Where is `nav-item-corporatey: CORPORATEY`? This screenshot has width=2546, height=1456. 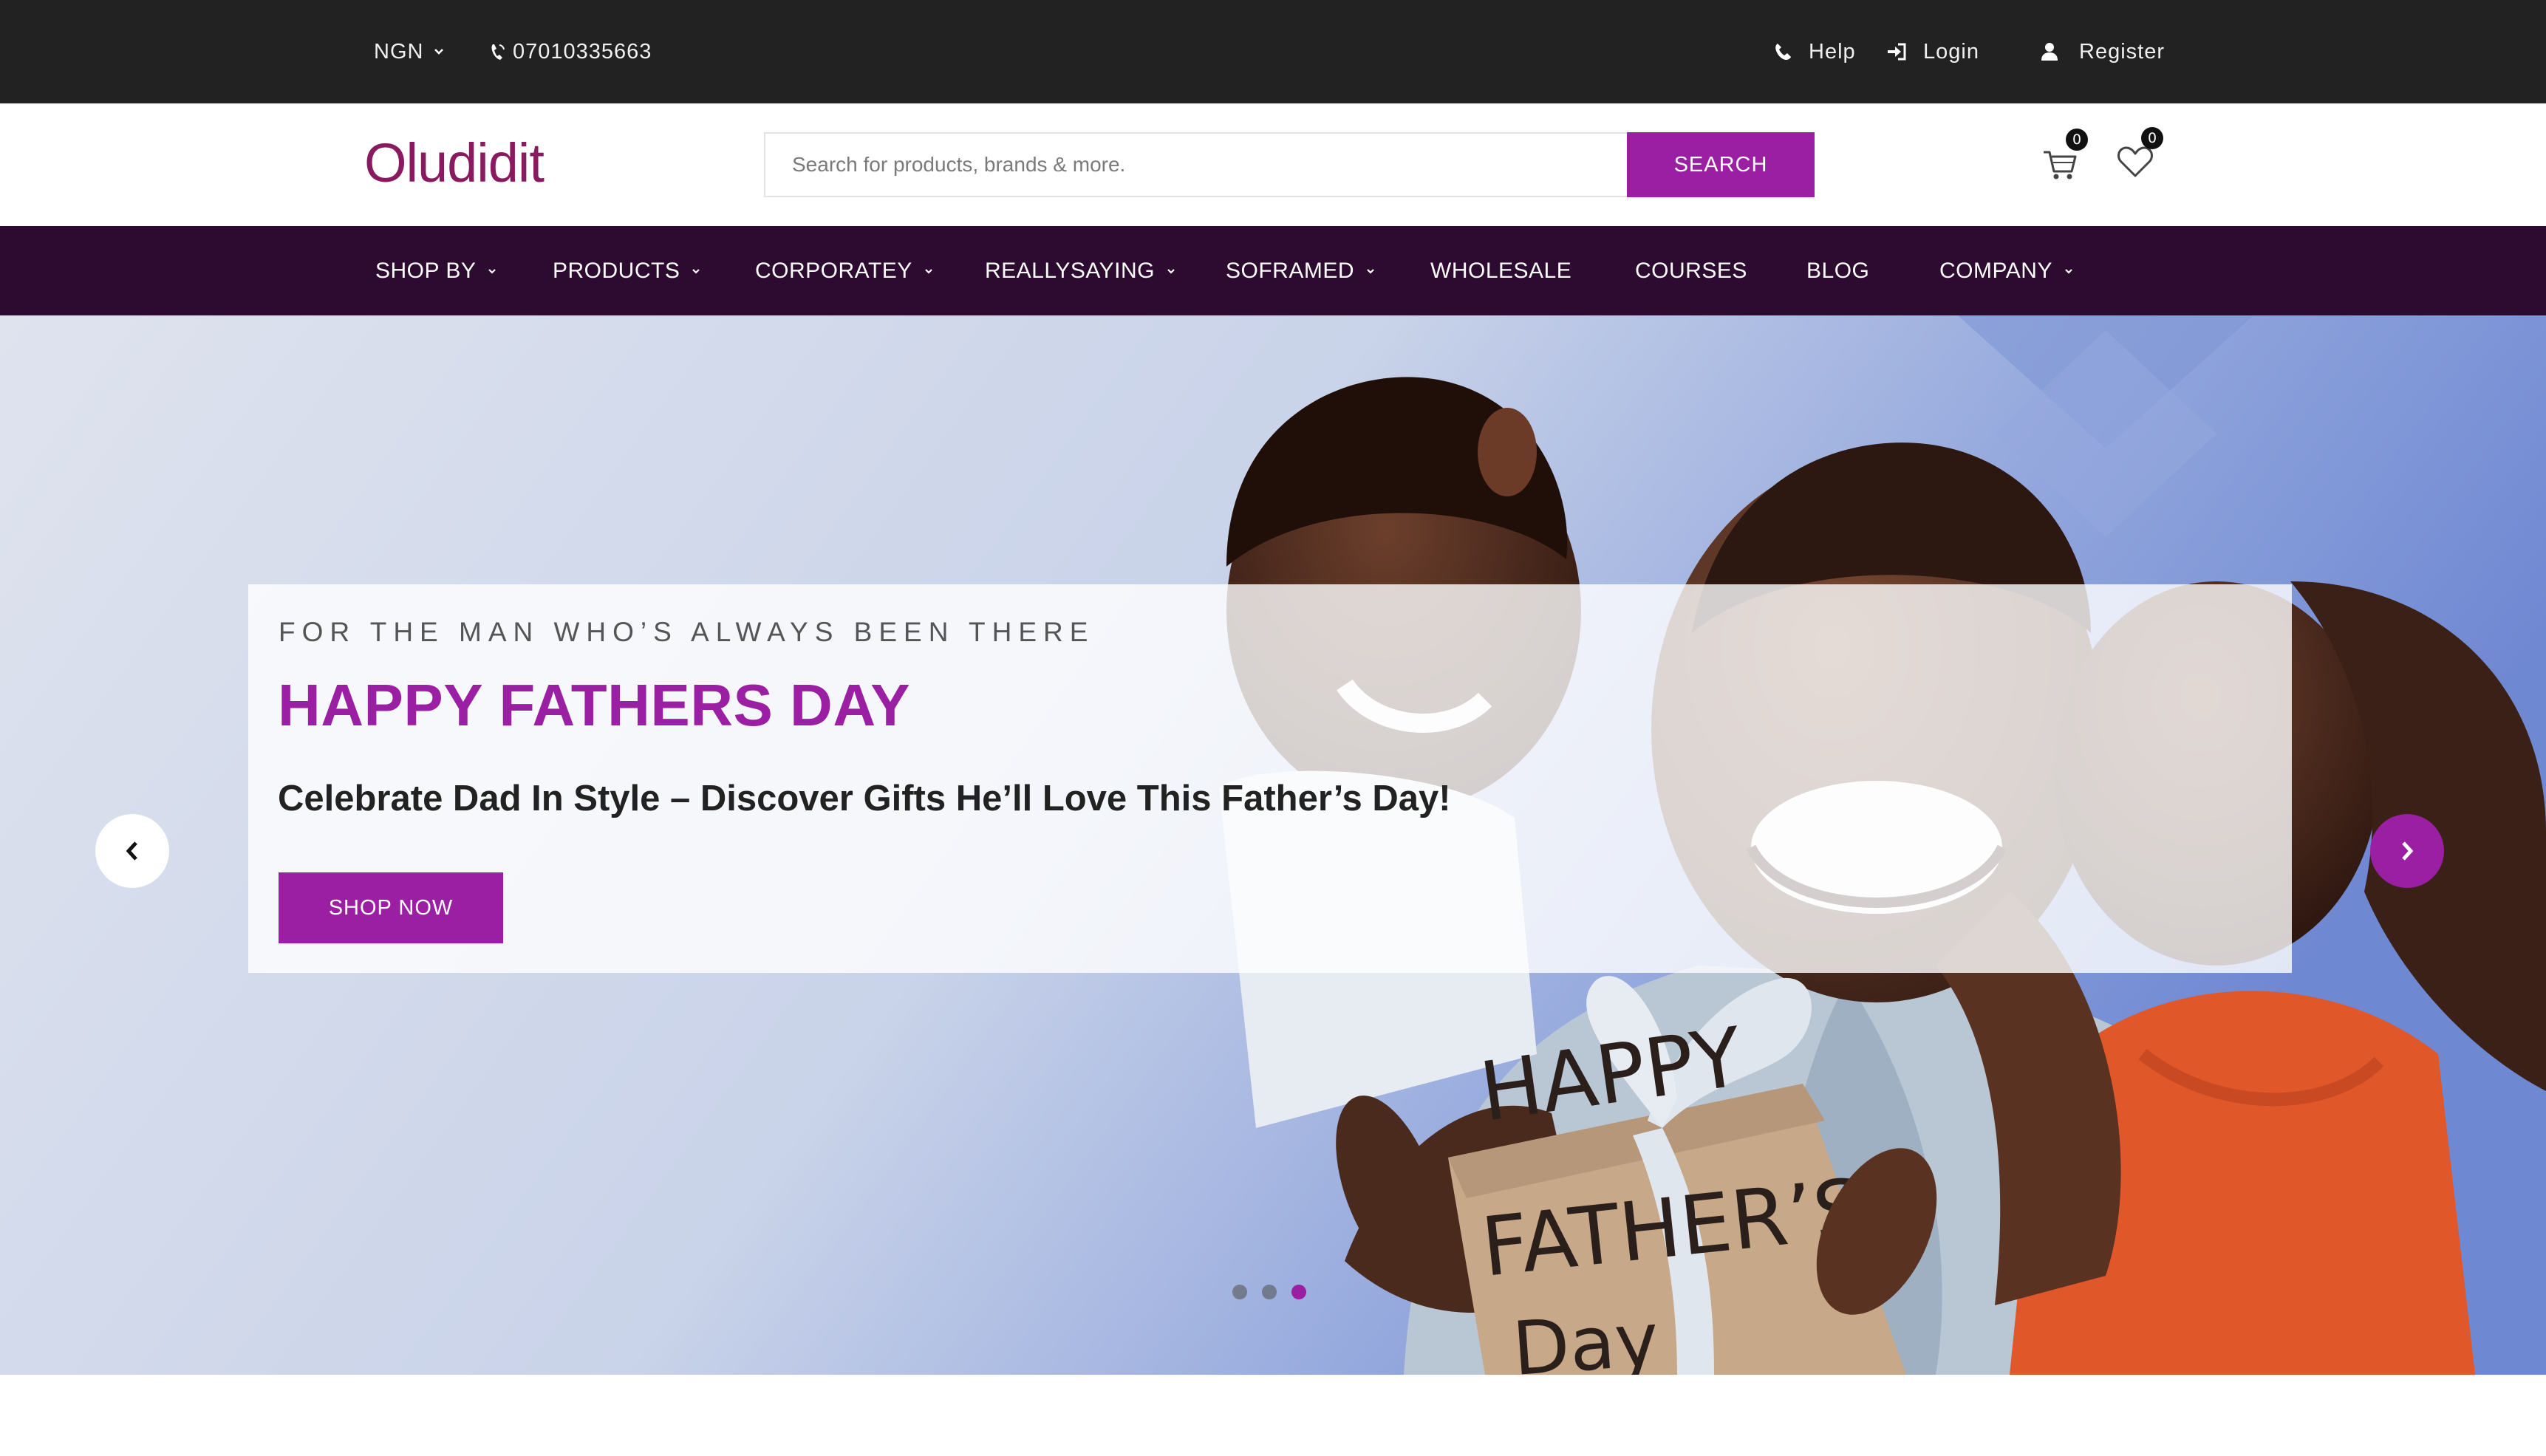
nav-item-corporatey: CORPORATEY is located at coordinates (844, 270).